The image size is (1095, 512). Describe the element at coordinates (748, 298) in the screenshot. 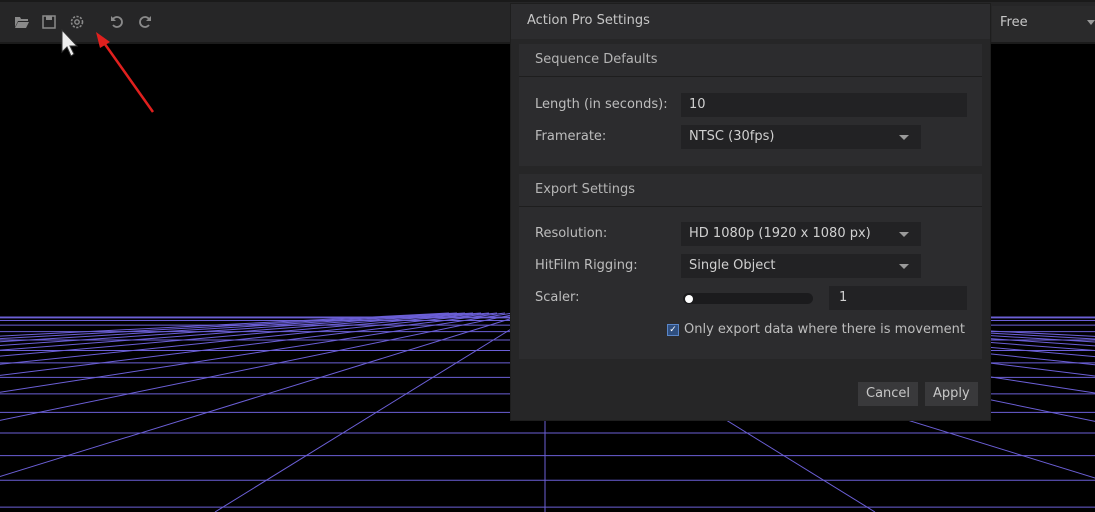

I see `scaler-slider` at that location.